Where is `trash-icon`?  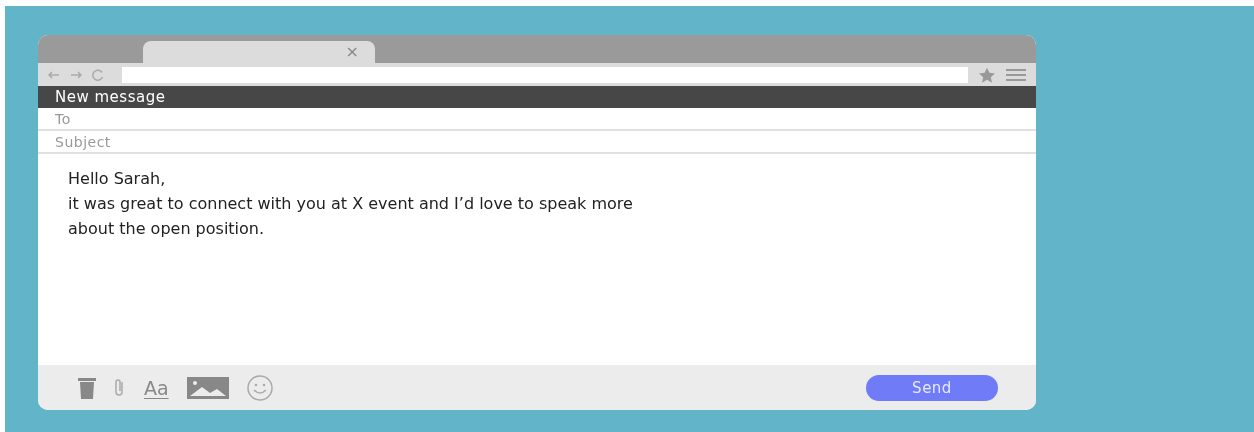
trash-icon is located at coordinates (87, 387).